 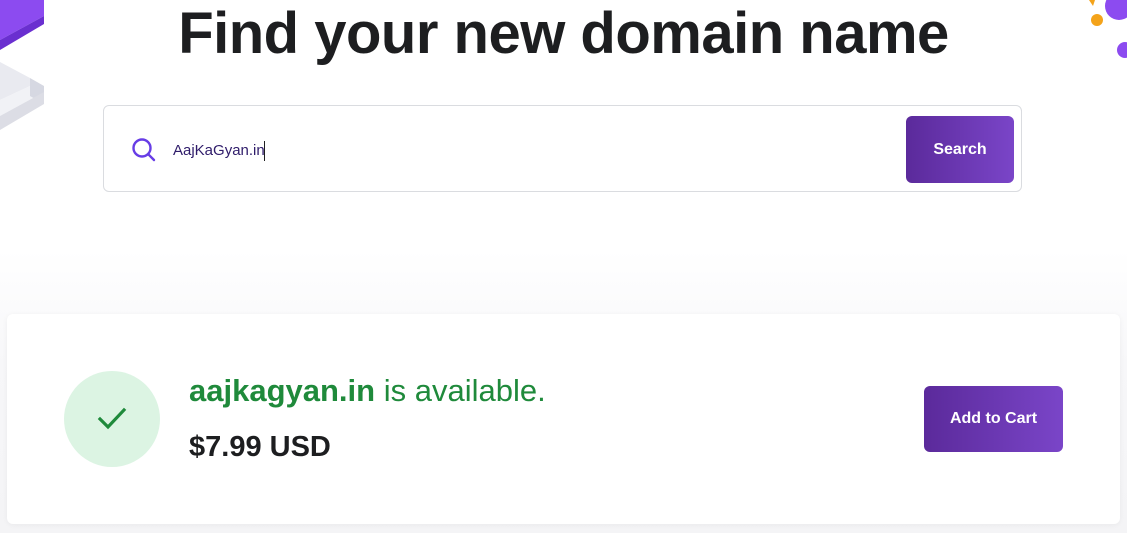 What do you see at coordinates (260, 447) in the screenshot?
I see `domain-price: $7.99 USD` at bounding box center [260, 447].